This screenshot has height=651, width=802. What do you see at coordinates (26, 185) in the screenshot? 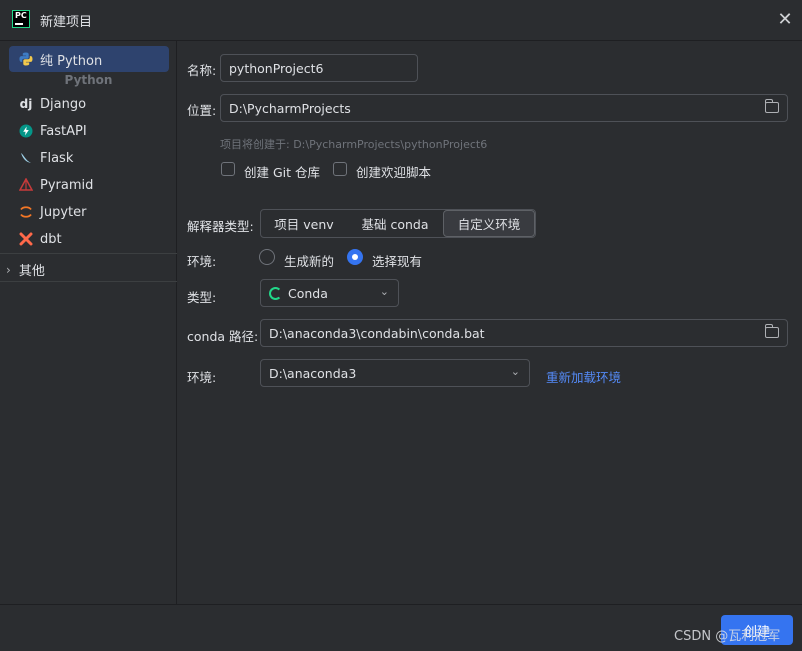
I see `pyramid-icon` at bounding box center [26, 185].